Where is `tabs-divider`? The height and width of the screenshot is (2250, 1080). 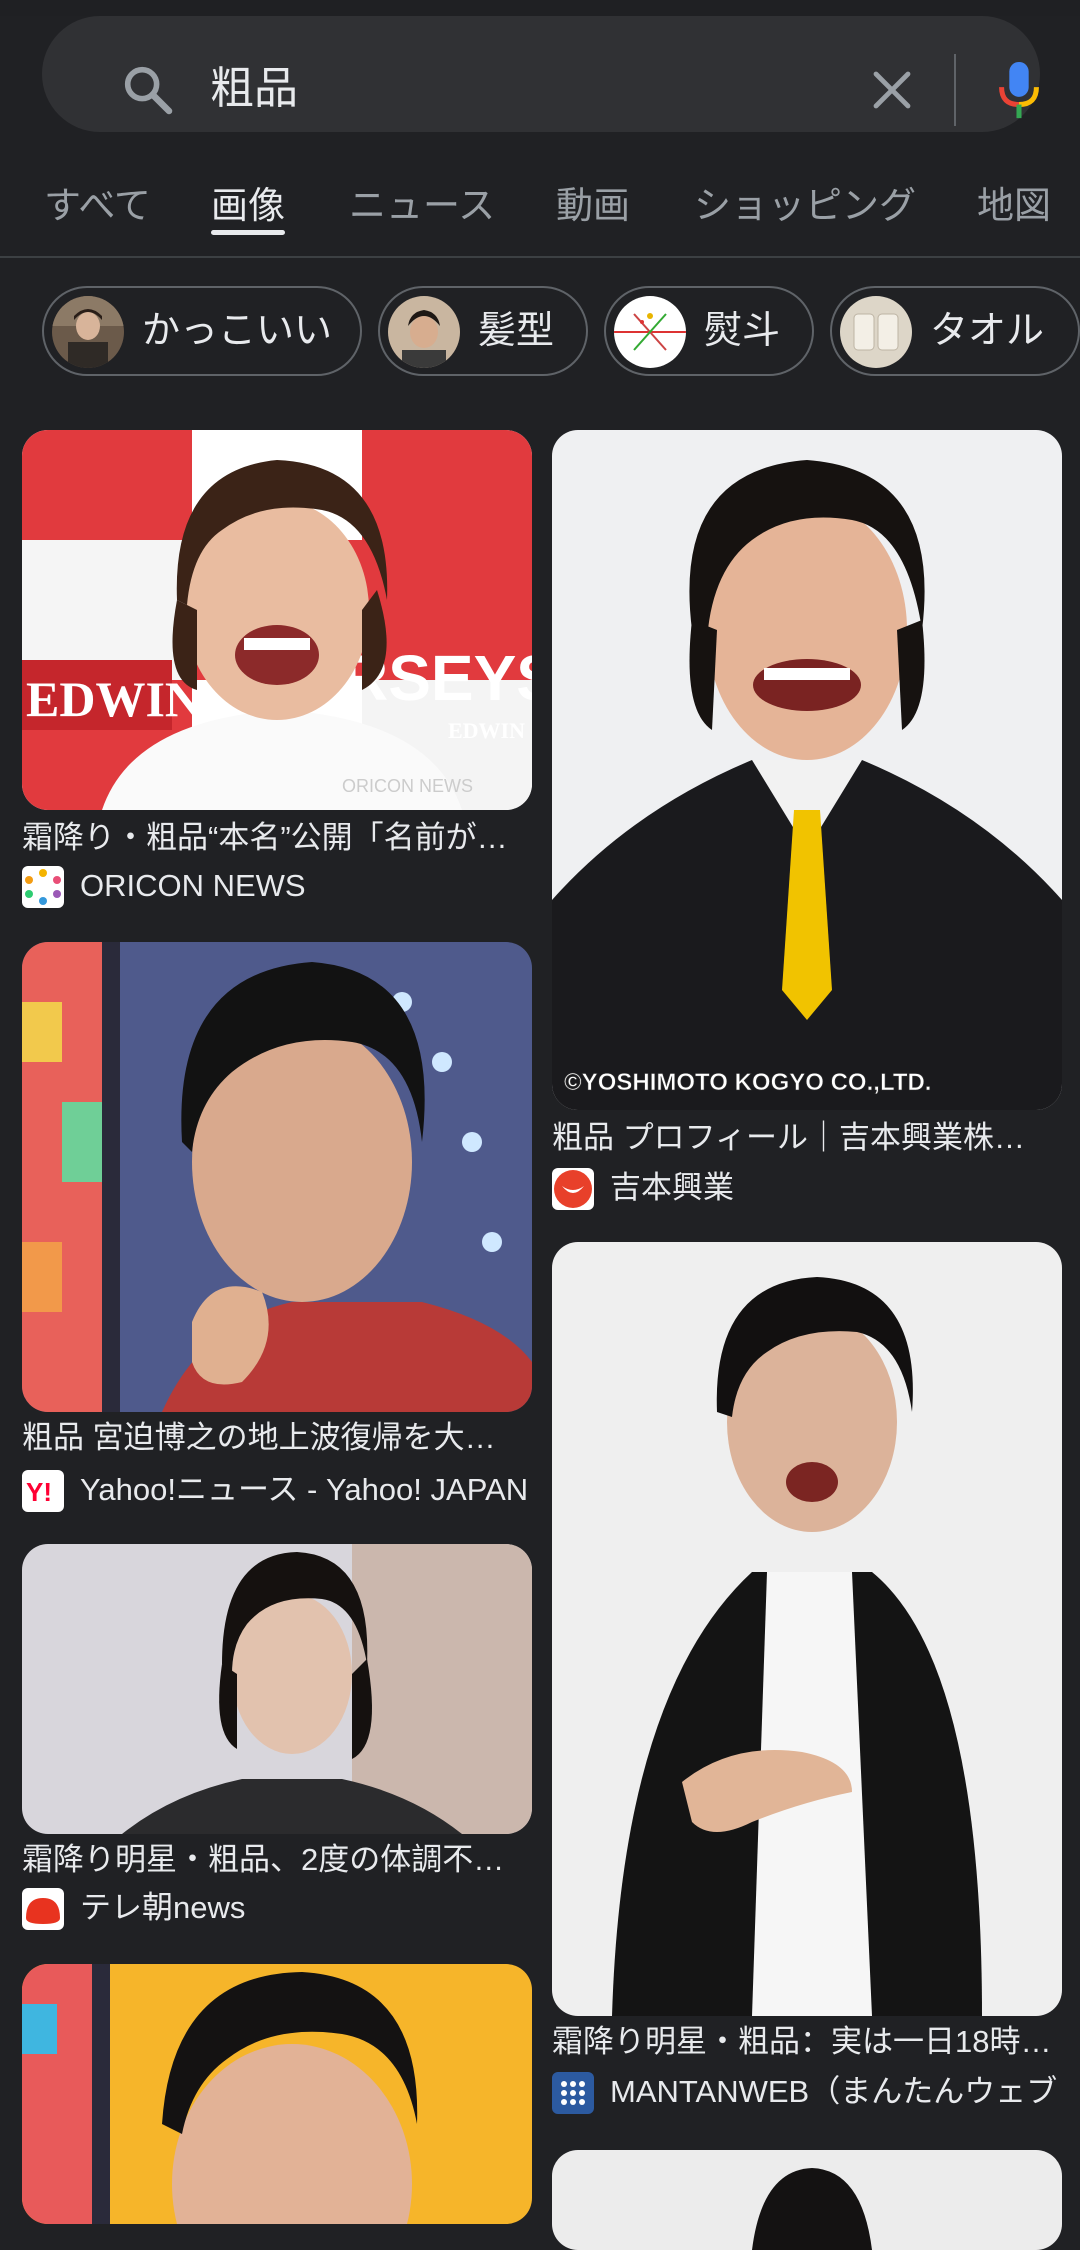
tabs-divider is located at coordinates (540, 257).